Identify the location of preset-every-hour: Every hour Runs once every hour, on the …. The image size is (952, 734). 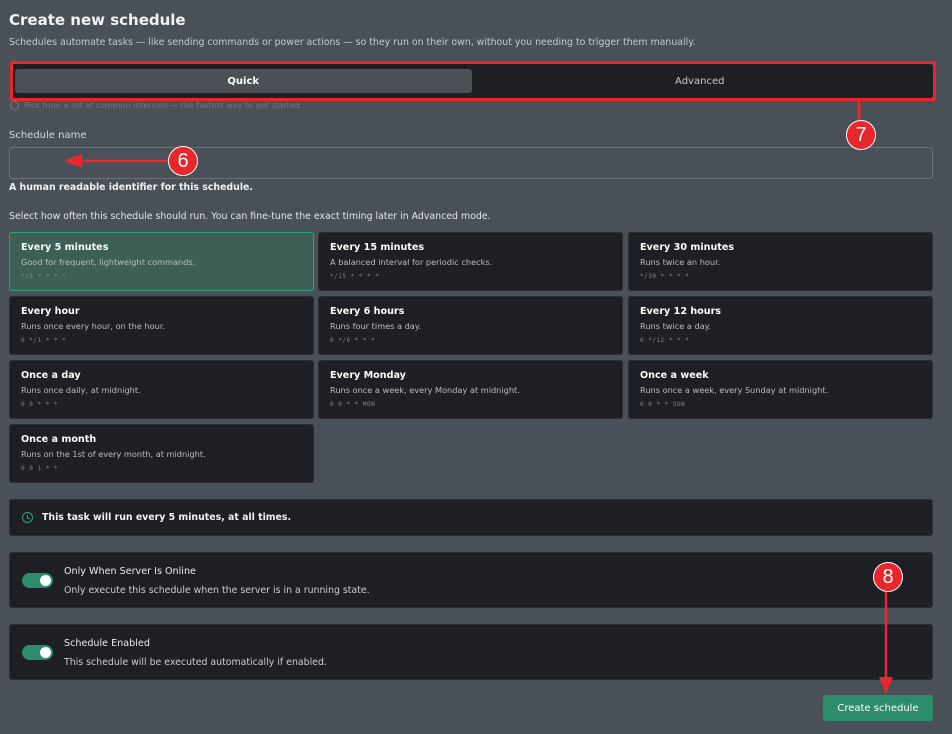
(161, 325).